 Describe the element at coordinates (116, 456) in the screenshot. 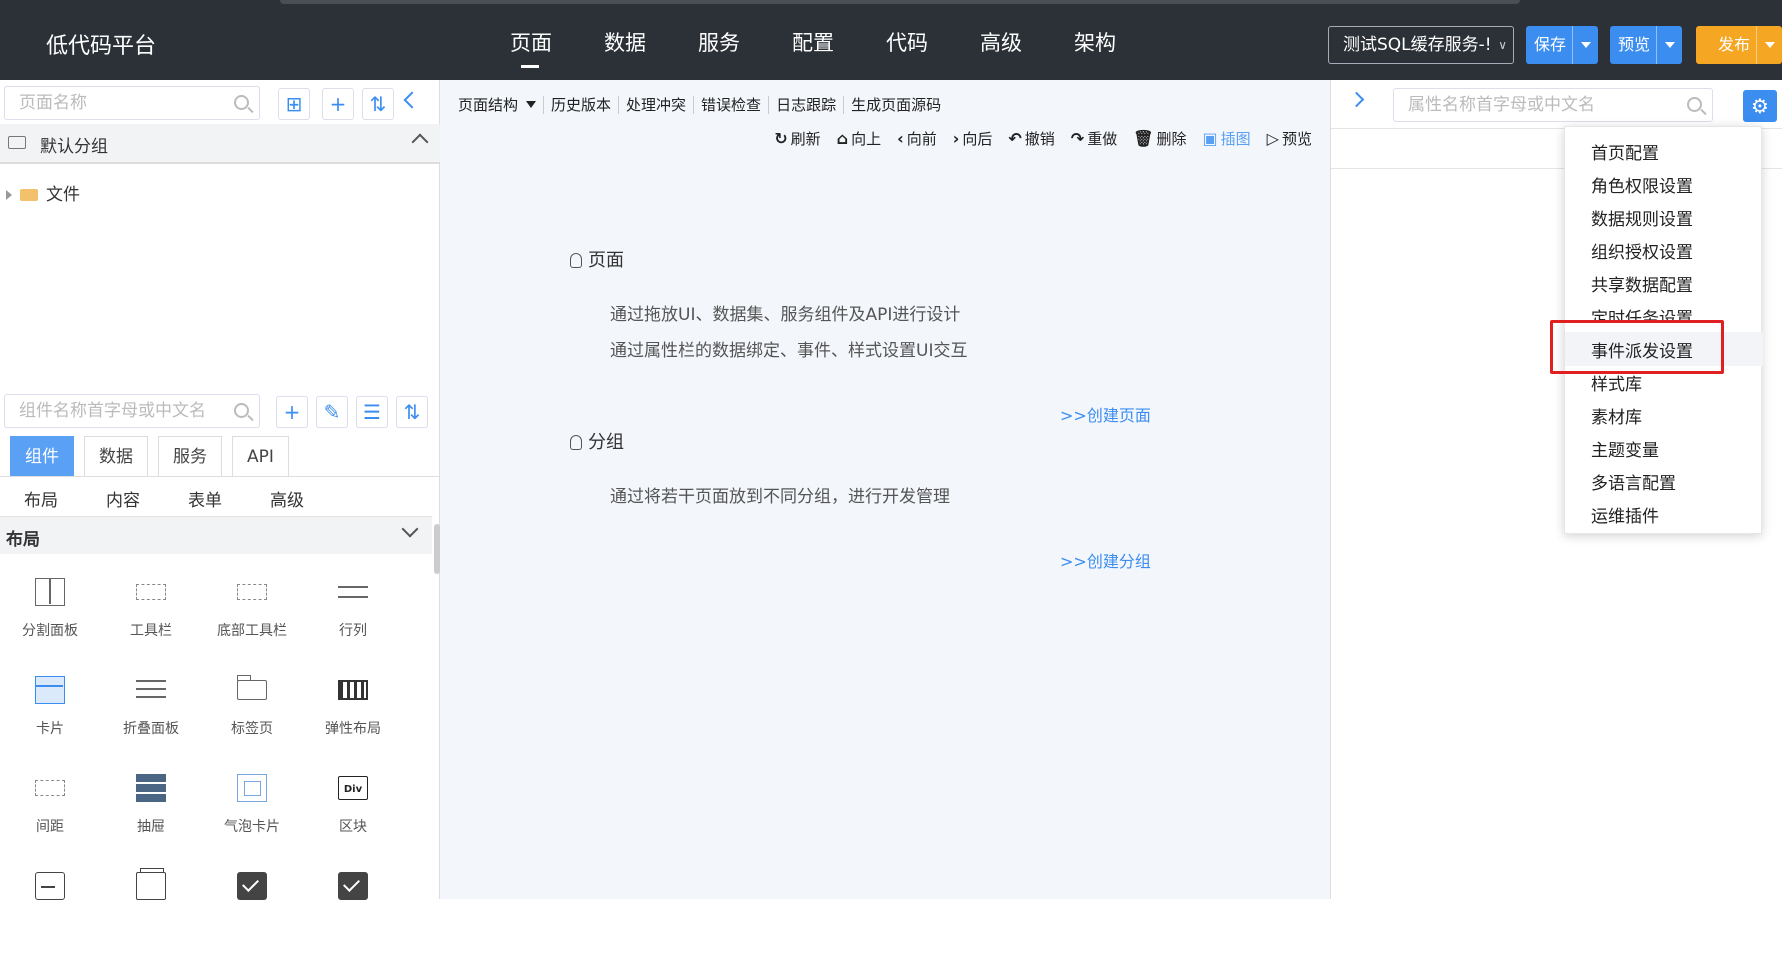

I see `tab-data: 数据` at that location.